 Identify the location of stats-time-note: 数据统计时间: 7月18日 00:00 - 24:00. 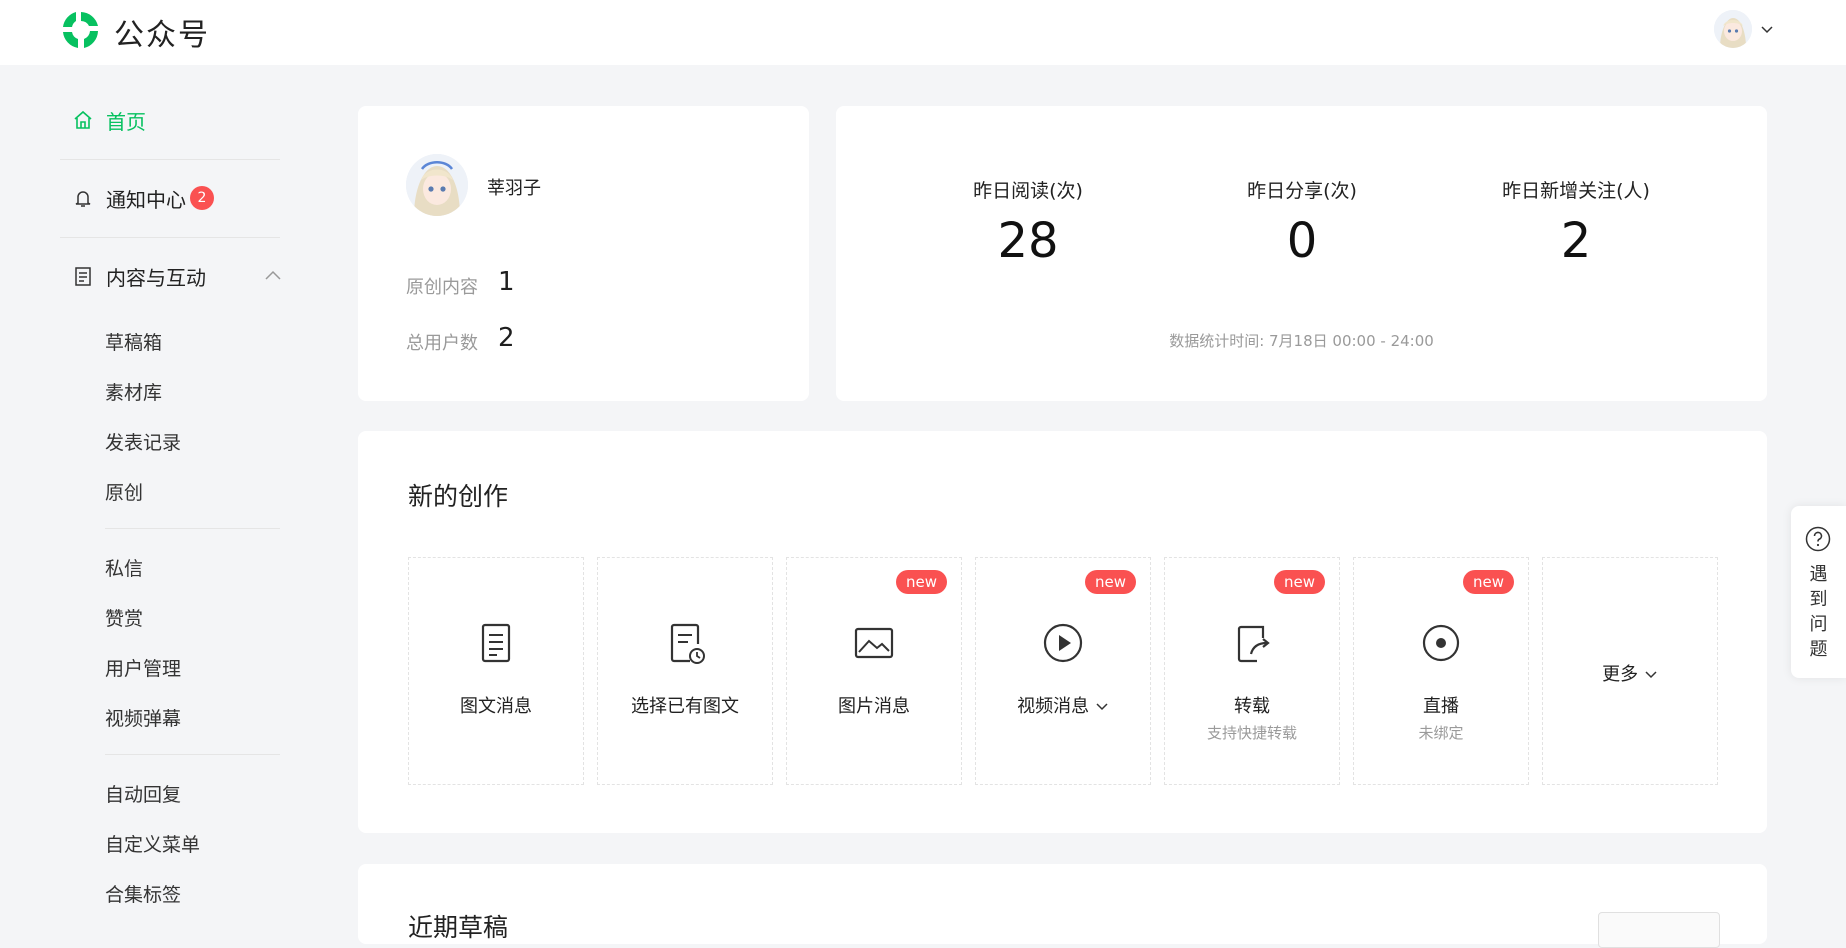
(1301, 341).